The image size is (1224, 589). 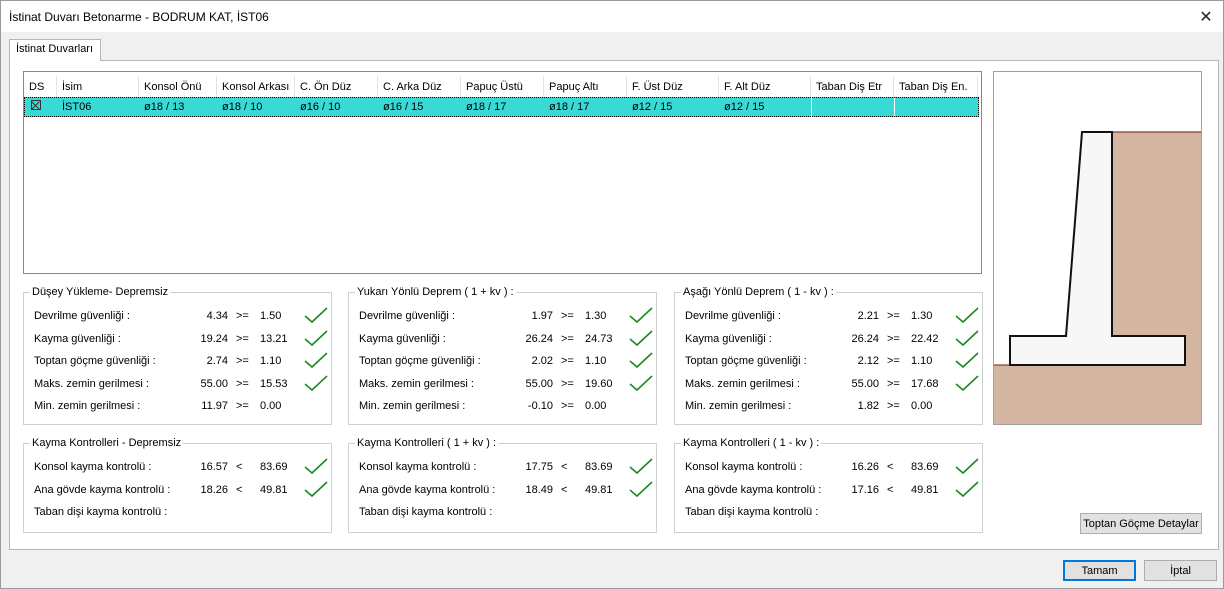 What do you see at coordinates (178, 87) in the screenshot?
I see `column-header: Konsol Önü` at bounding box center [178, 87].